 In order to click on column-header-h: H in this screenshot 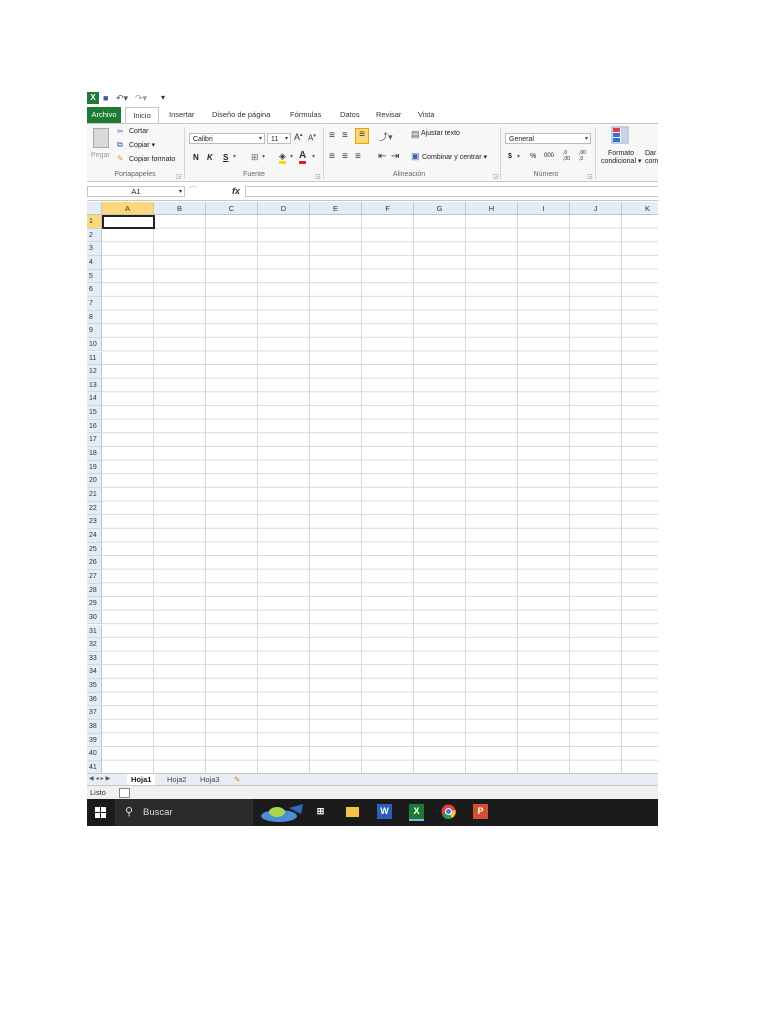, I will do `click(492, 208)`.